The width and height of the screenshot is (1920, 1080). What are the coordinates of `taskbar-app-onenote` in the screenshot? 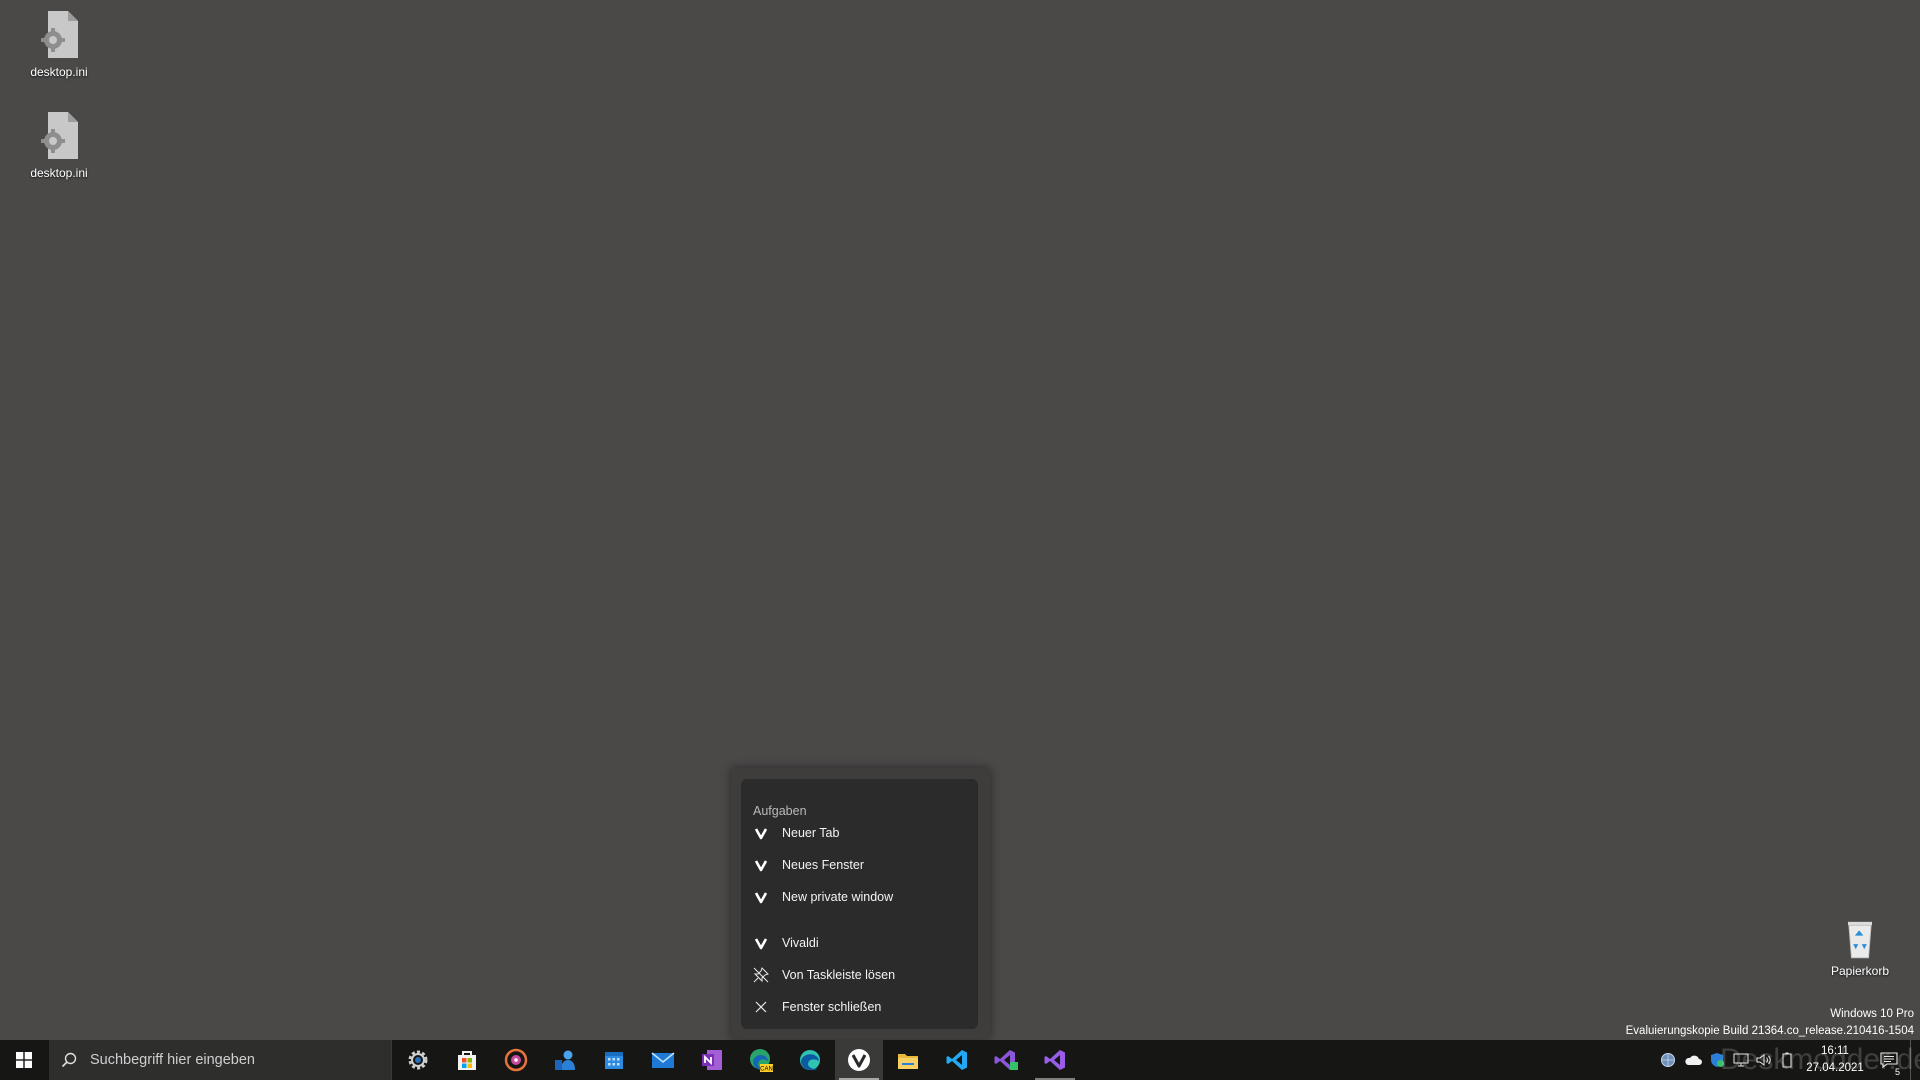 It's located at (712, 1060).